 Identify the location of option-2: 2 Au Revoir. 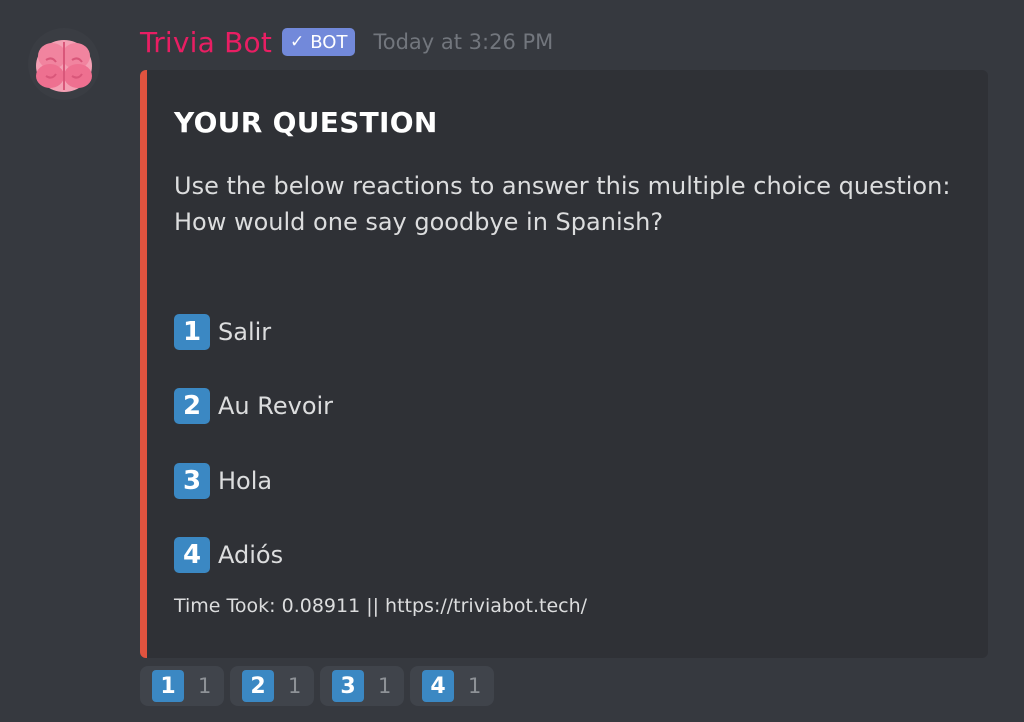
(253, 406).